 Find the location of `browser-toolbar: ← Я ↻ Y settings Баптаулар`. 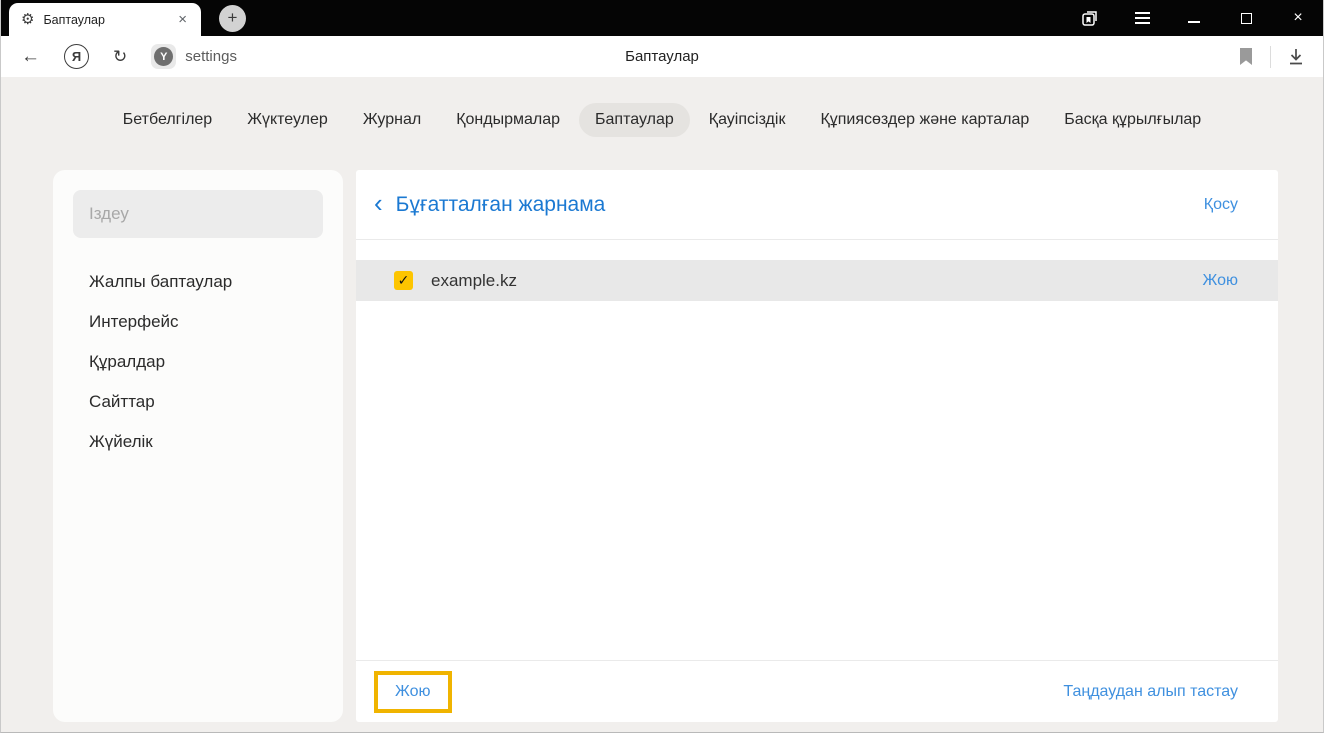

browser-toolbar: ← Я ↻ Y settings Баптаулар is located at coordinates (662, 56).